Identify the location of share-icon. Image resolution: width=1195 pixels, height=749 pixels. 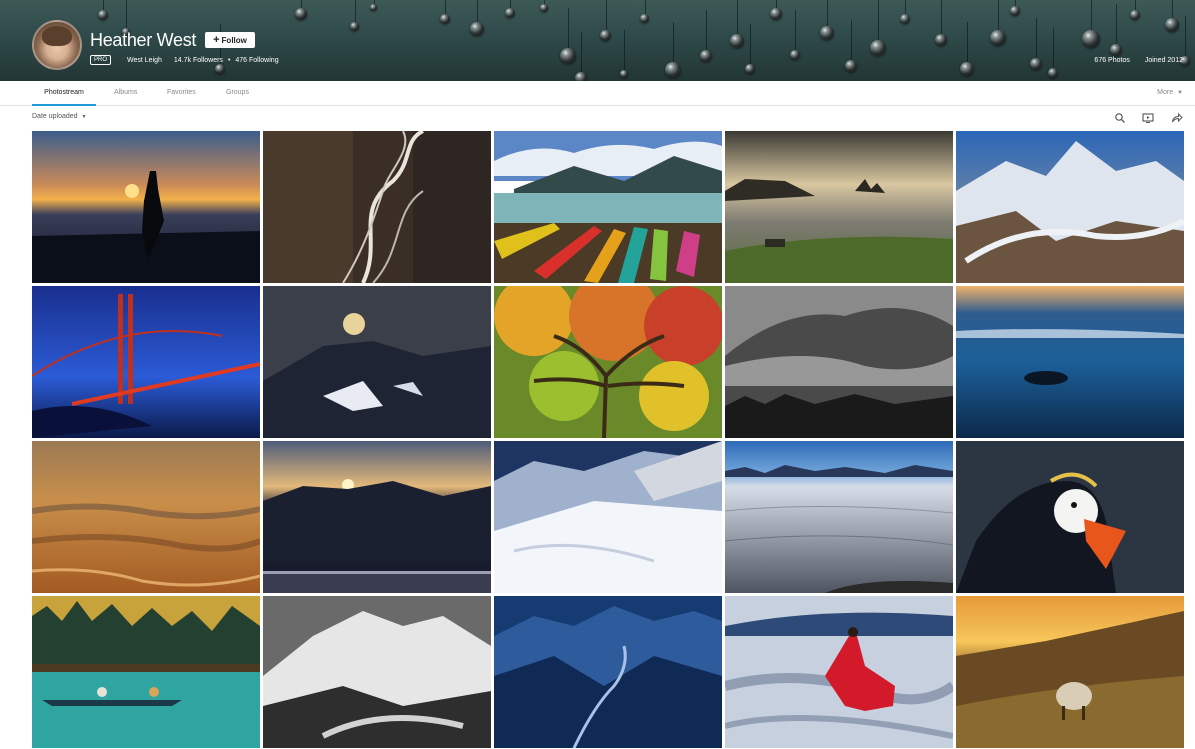
(1177, 118).